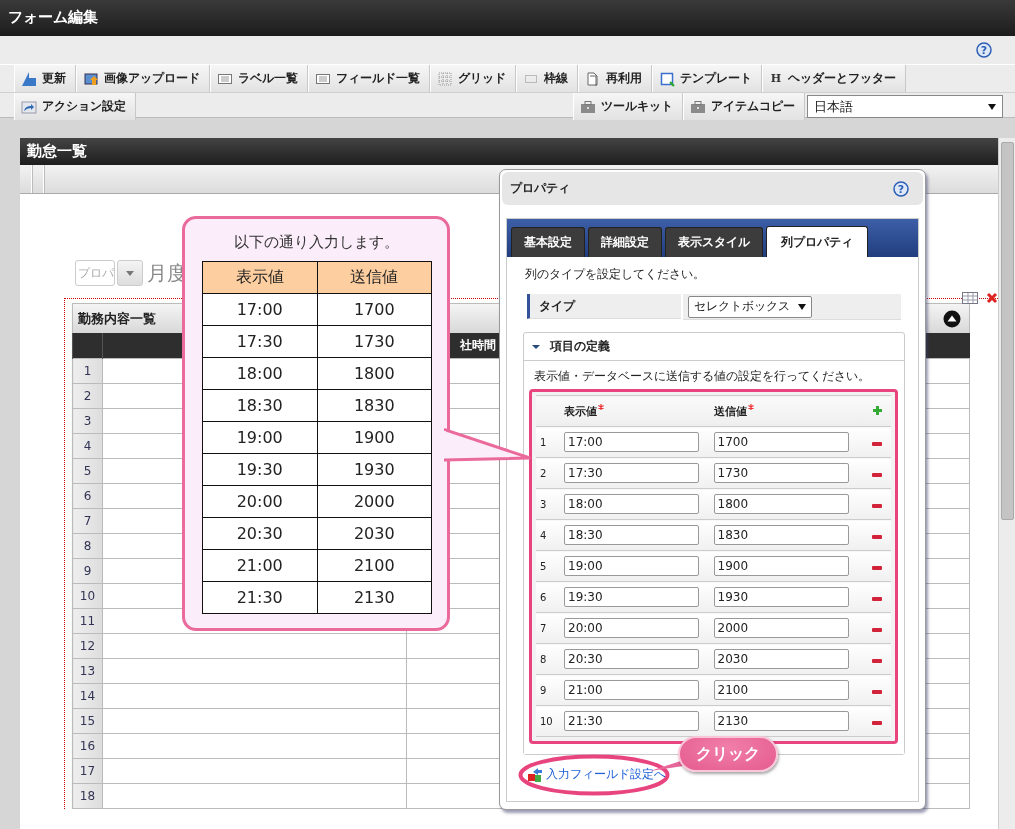  I want to click on delete-icon, so click(992, 298).